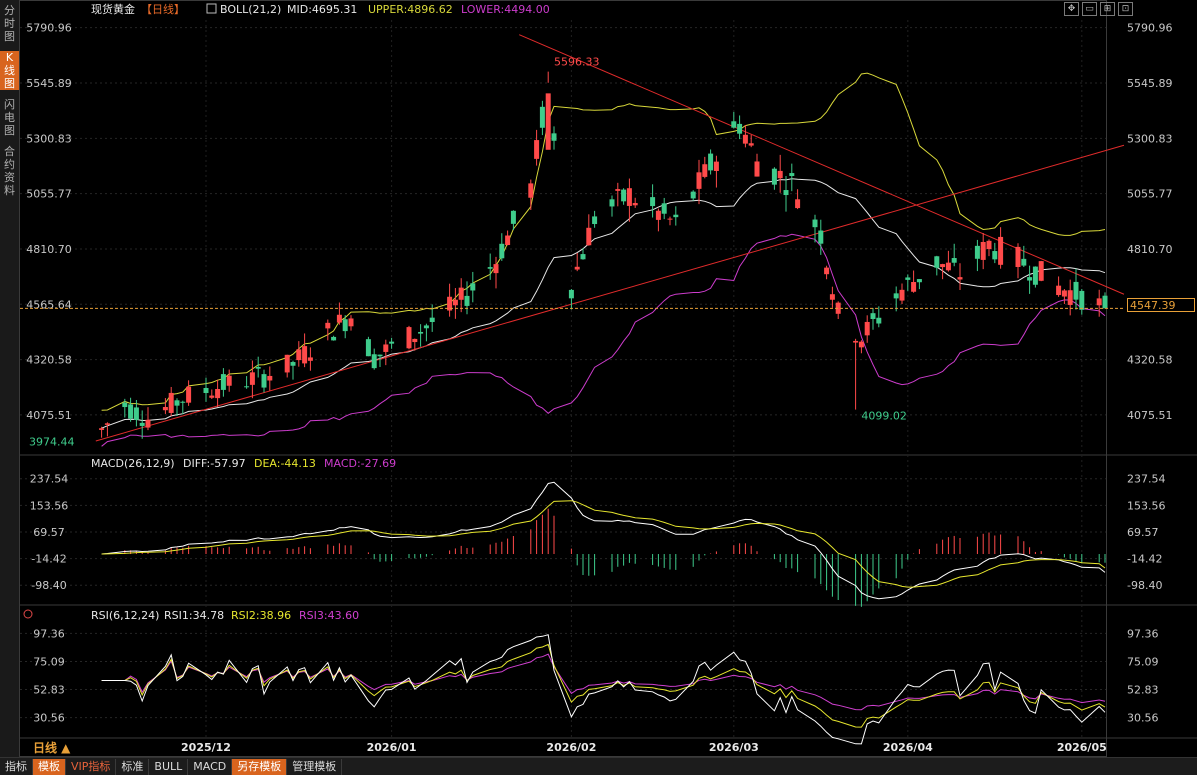 The width and height of the screenshot is (1197, 775). I want to click on m-tick-left: 153.56, so click(49, 505).